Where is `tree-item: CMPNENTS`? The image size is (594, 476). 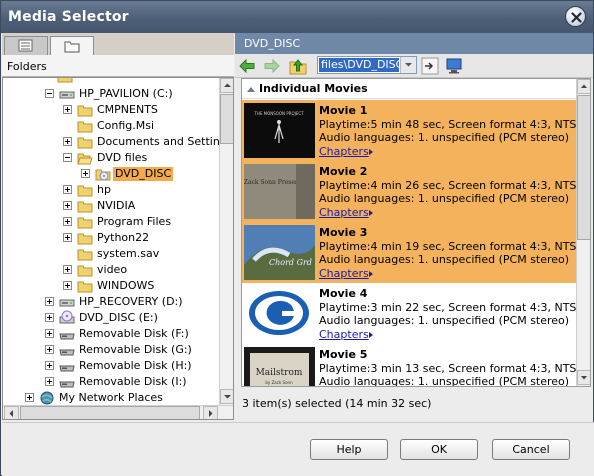 tree-item: CMPNENTS is located at coordinates (110, 110).